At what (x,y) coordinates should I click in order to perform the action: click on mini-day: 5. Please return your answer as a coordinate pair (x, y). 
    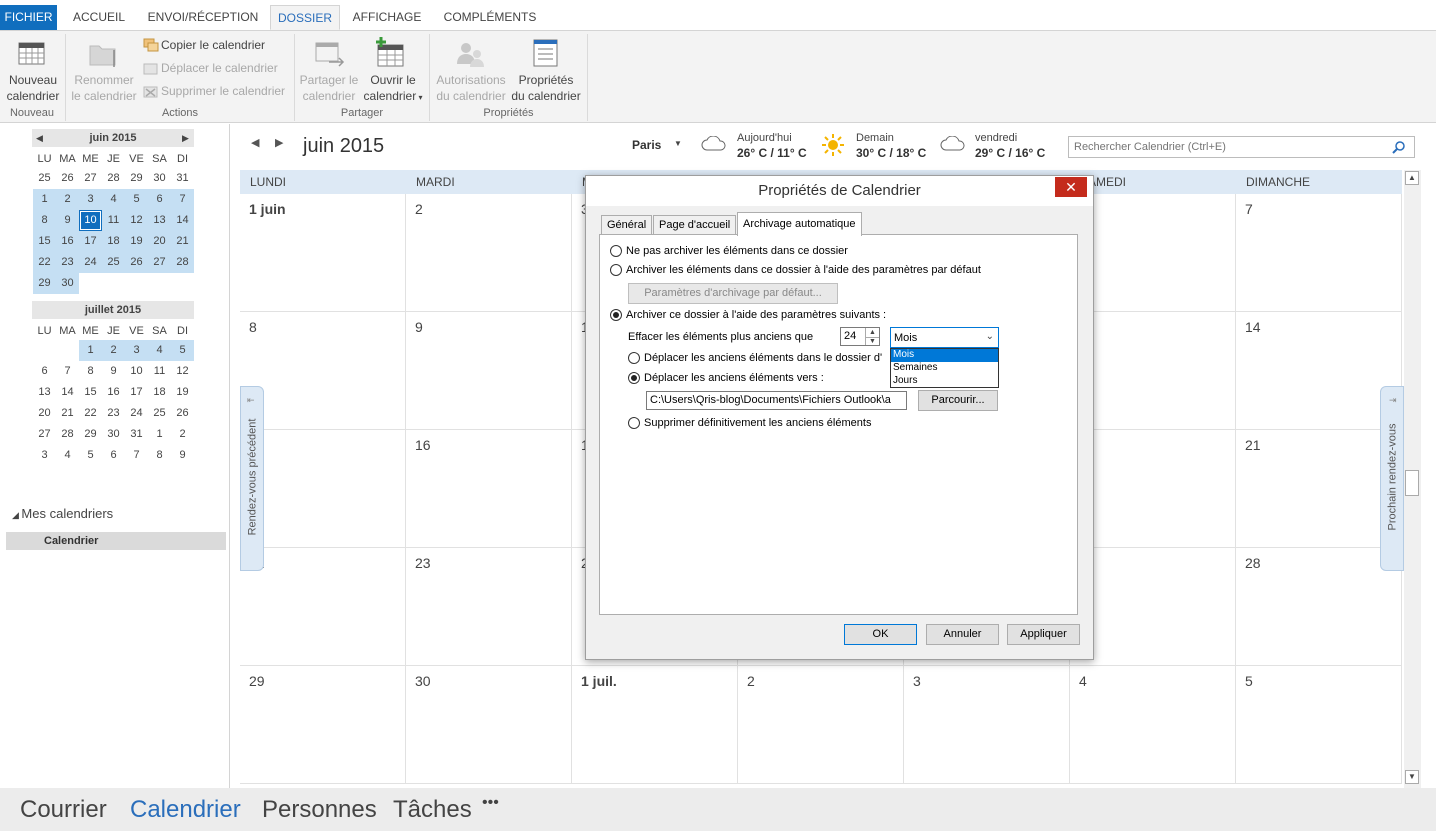
    Looking at the image, I should click on (90, 455).